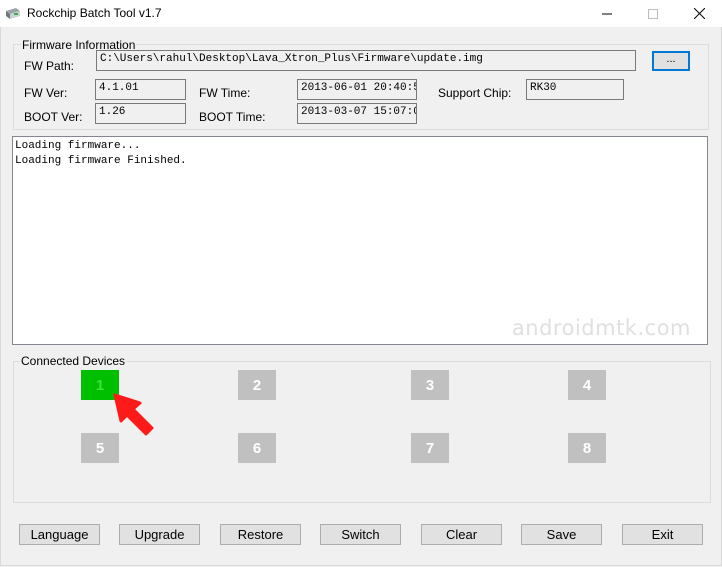  Describe the element at coordinates (257, 385) in the screenshot. I see `device-slot-2: 2` at that location.